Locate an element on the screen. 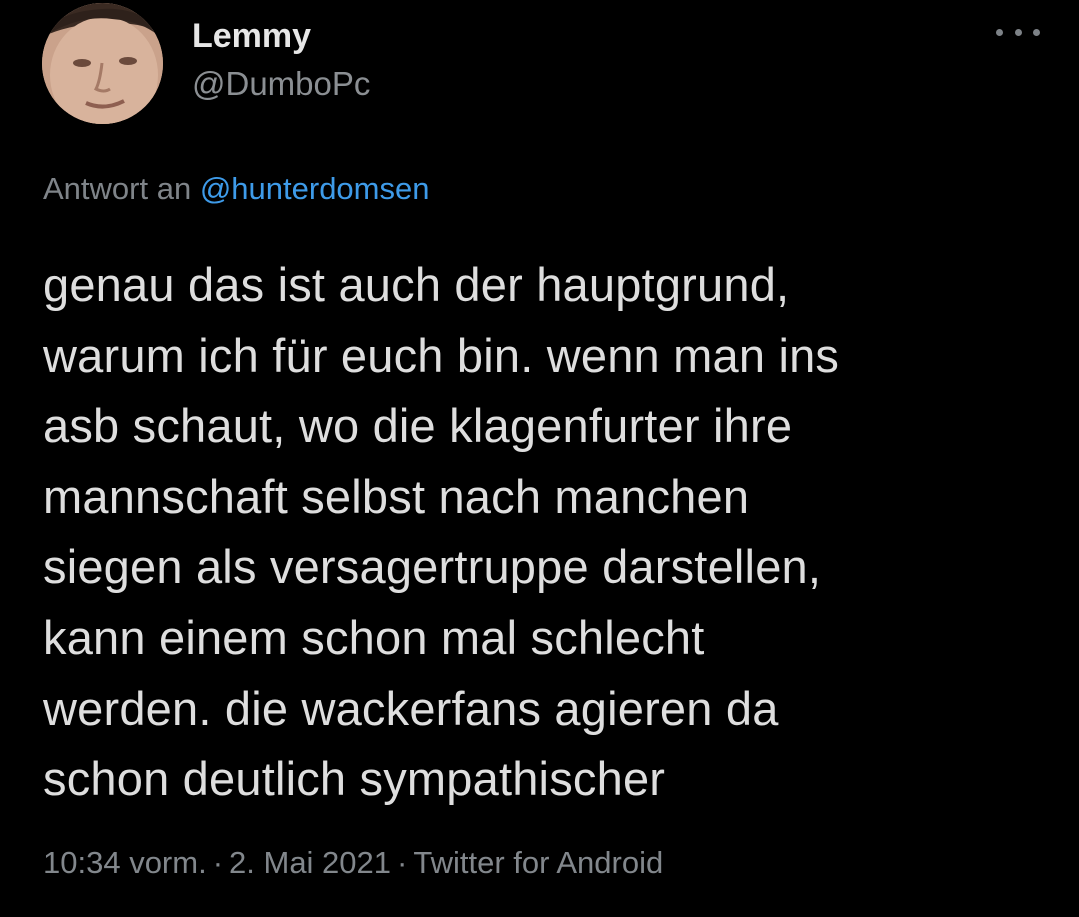  avatar-photo-icon is located at coordinates (102, 63).